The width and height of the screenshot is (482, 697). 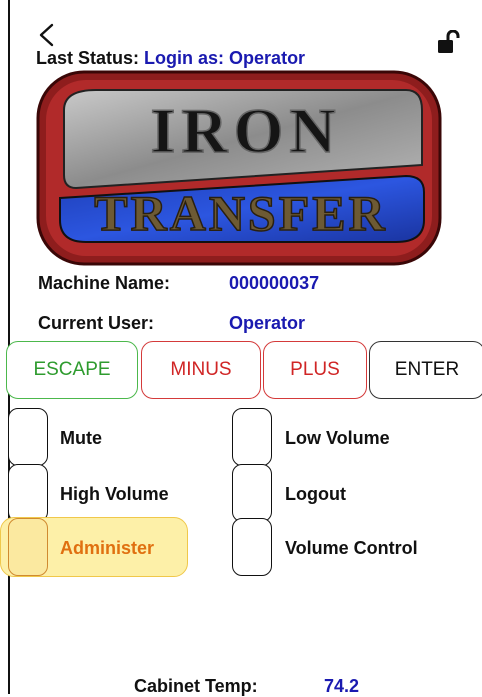 I want to click on logout-label: Logout, so click(x=315, y=494).